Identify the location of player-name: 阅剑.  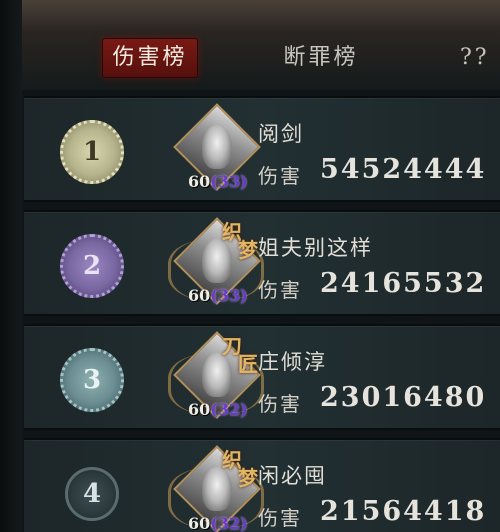
(281, 134).